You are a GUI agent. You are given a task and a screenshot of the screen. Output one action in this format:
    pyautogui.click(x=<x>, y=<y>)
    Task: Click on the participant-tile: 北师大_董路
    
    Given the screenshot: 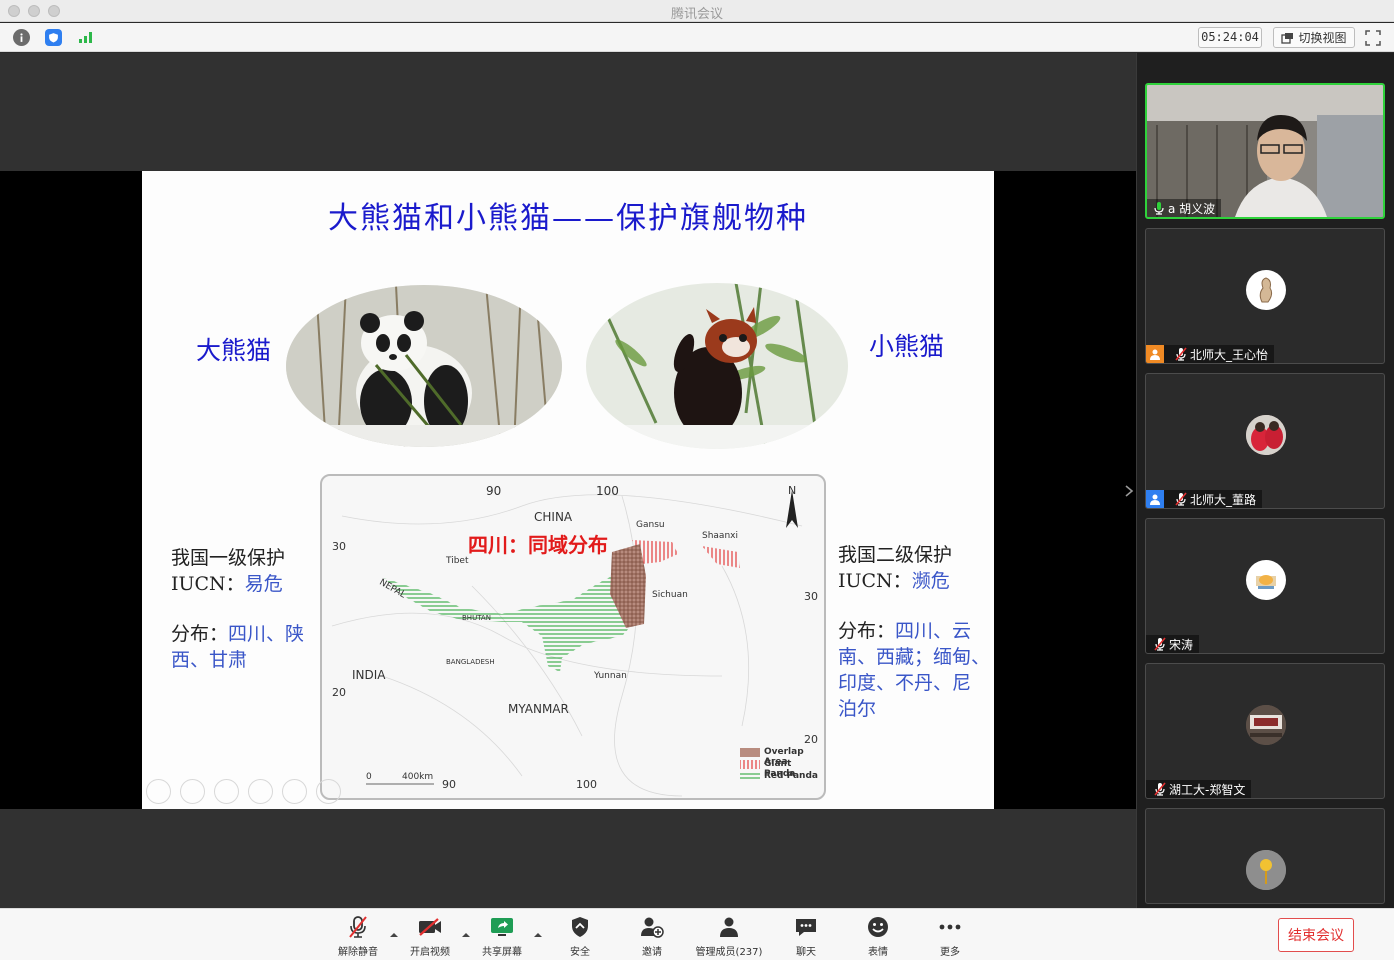 What is the action you would take?
    pyautogui.click(x=1265, y=441)
    